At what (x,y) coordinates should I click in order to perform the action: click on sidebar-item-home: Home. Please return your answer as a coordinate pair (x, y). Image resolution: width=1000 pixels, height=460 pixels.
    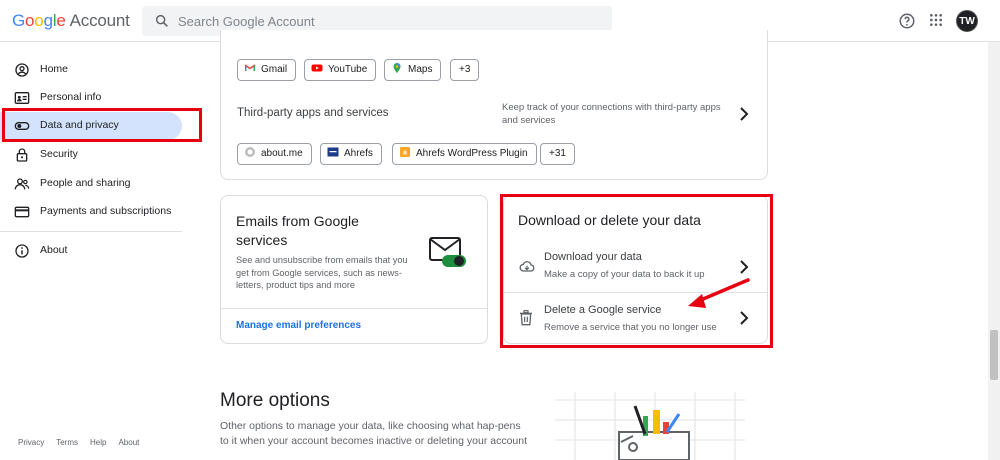
    Looking at the image, I should click on (91, 70).